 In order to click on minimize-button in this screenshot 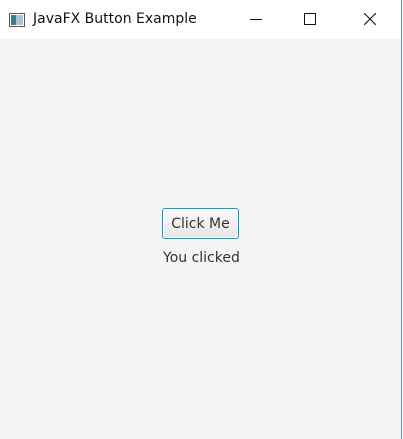, I will do `click(256, 19)`.